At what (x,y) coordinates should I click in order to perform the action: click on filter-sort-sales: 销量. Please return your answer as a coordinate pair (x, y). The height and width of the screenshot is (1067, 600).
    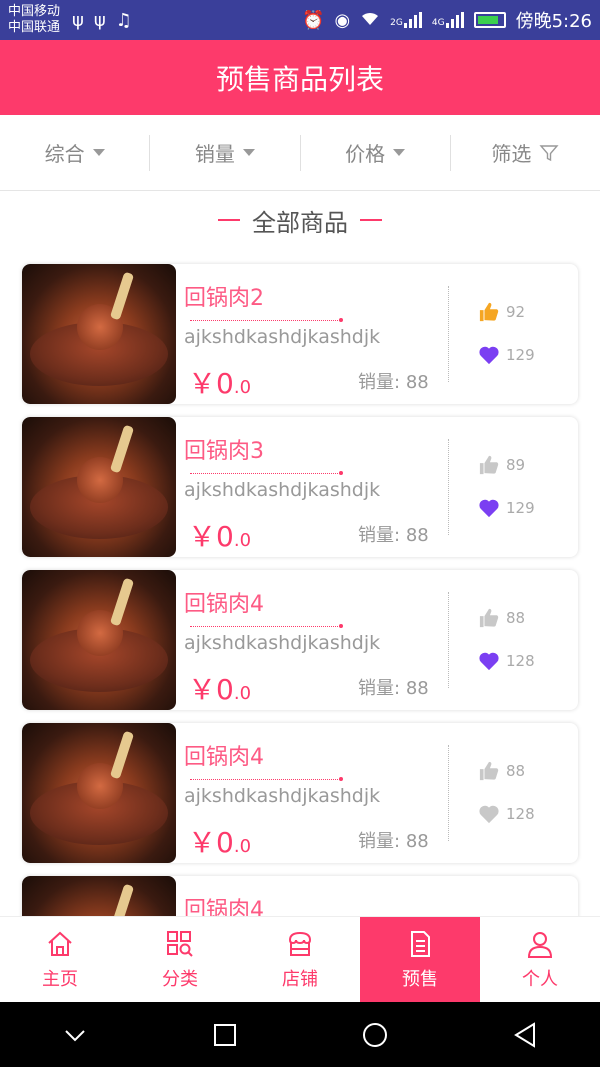
    Looking at the image, I should click on (225, 152).